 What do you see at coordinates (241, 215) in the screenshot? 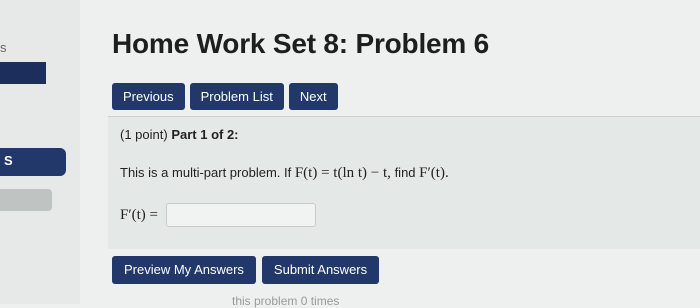
I see `answer-input` at bounding box center [241, 215].